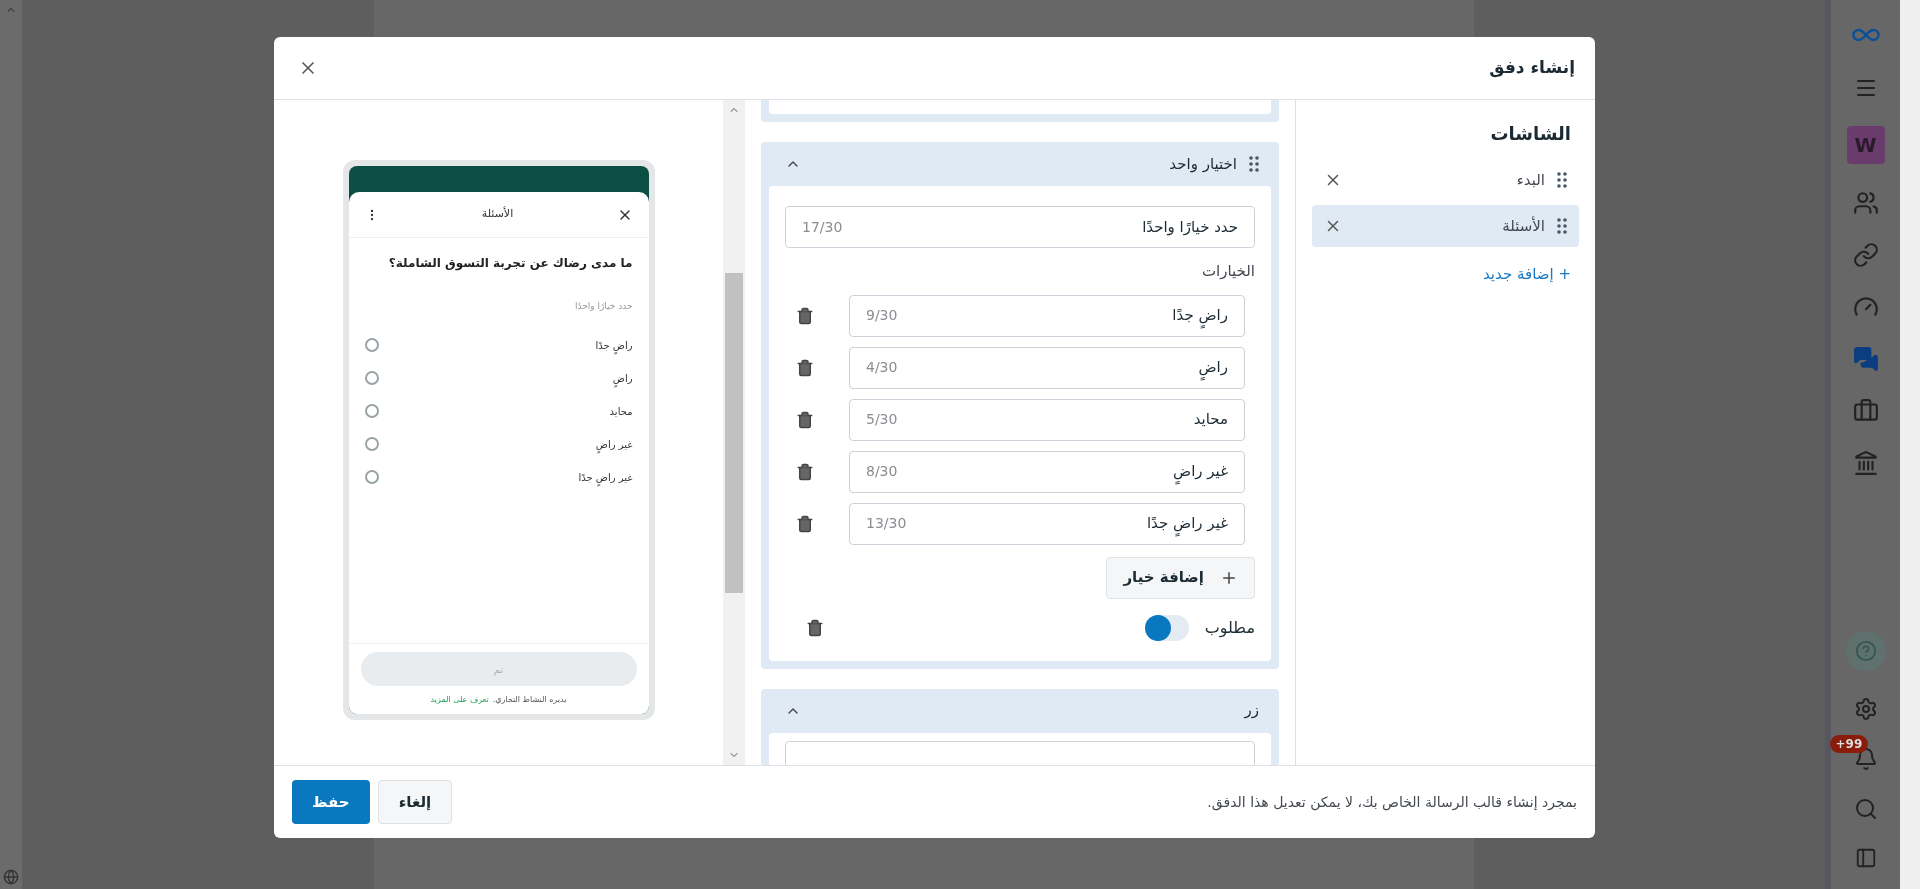 Image resolution: width=1920 pixels, height=889 pixels. I want to click on preview-option: غير راضٍ جدًا, so click(605, 477).